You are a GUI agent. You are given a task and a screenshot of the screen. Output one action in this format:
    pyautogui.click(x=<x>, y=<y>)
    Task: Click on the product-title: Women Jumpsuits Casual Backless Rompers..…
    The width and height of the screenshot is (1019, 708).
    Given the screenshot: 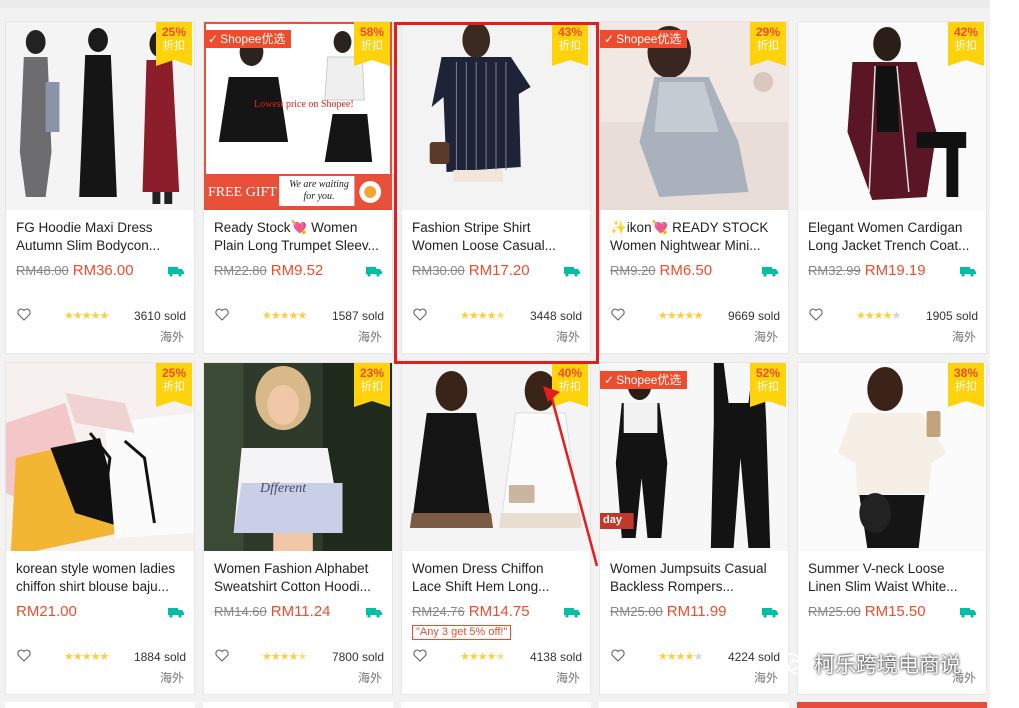 What is the action you would take?
    pyautogui.click(x=695, y=578)
    